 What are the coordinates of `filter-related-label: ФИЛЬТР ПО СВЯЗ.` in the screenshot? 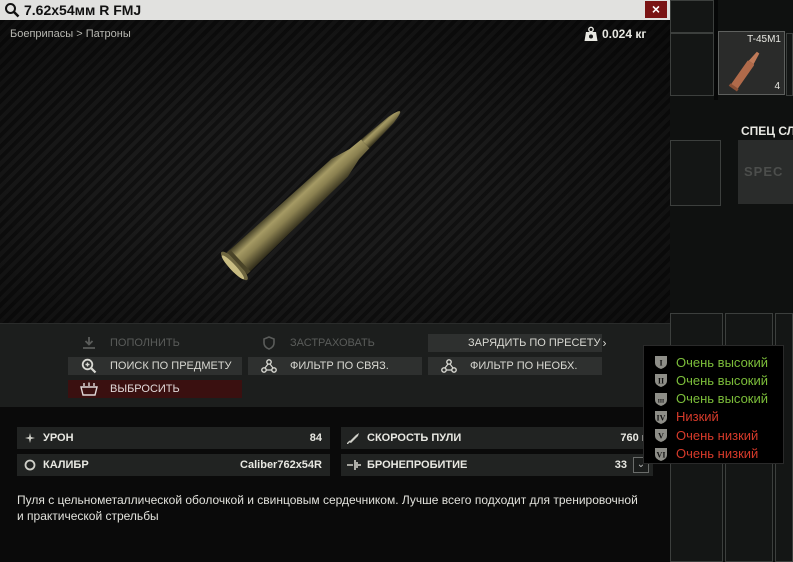 It's located at (339, 366).